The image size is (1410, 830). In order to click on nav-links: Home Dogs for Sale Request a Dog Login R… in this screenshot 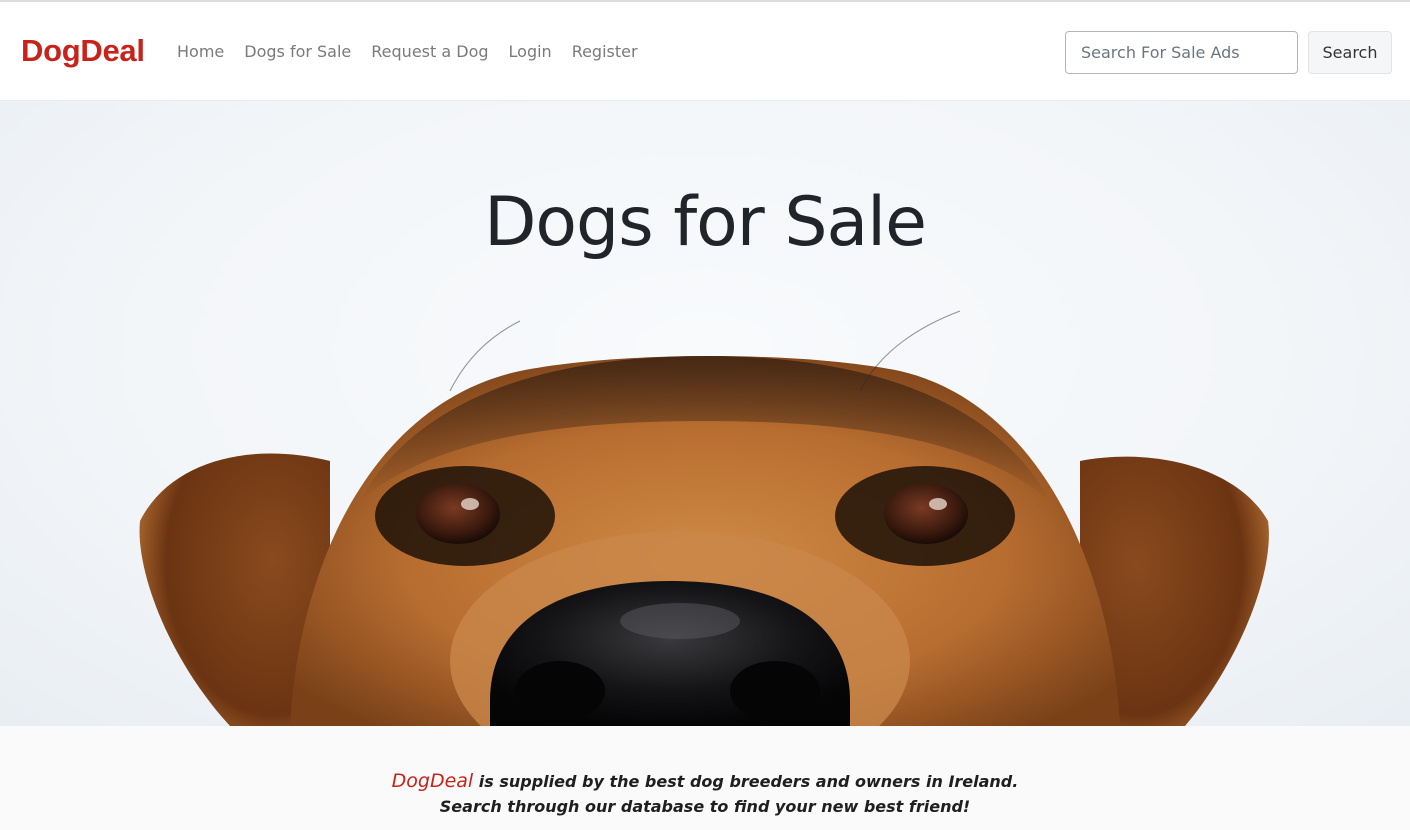, I will do `click(407, 52)`.